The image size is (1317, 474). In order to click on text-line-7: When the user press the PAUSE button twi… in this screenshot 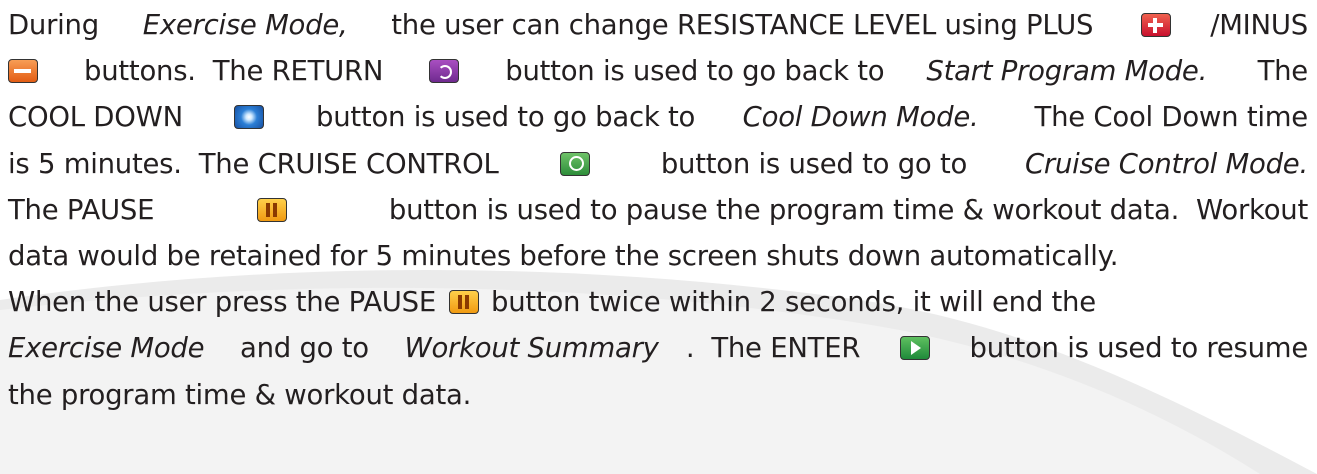, I will do `click(658, 302)`.